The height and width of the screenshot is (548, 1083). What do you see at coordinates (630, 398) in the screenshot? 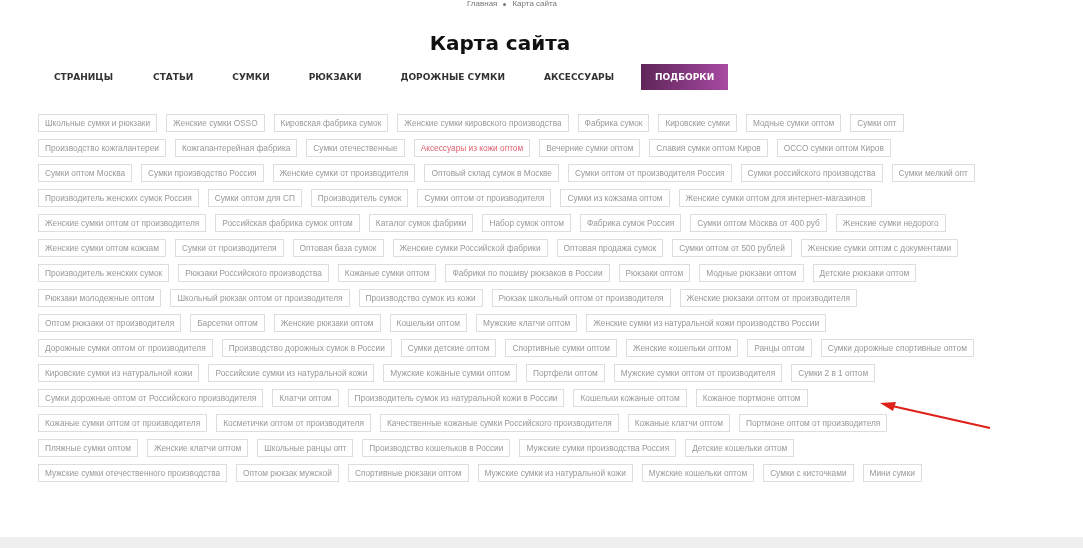
I see `tag-link: Кошельки кожаные оптом` at bounding box center [630, 398].